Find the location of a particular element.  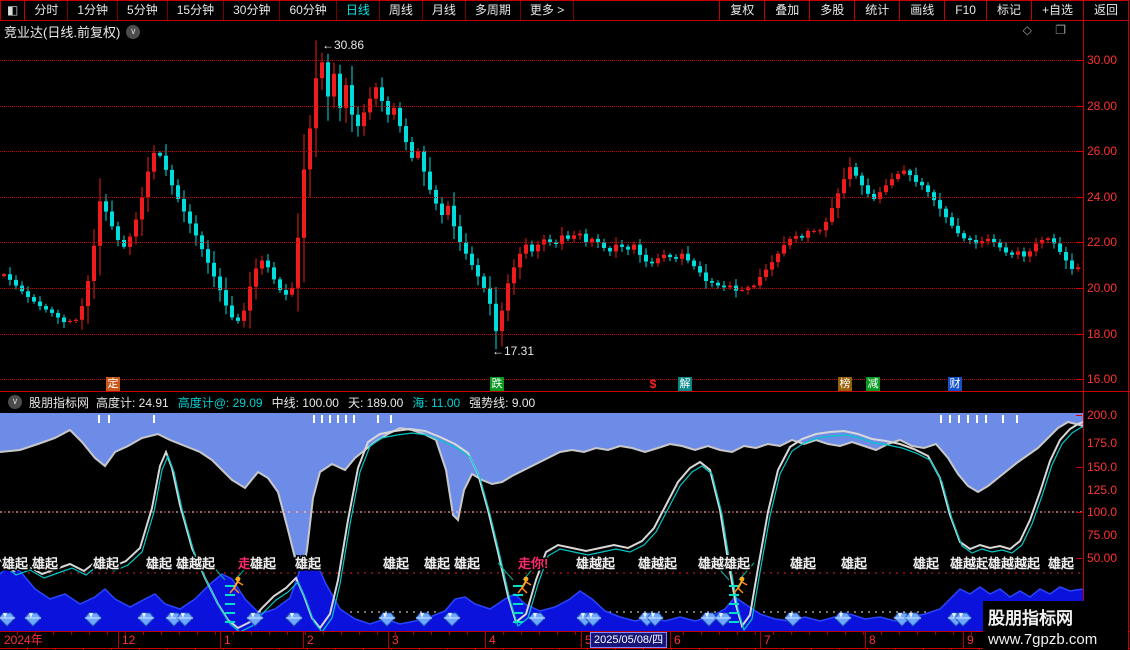

panel-divider-line is located at coordinates (565, 391).